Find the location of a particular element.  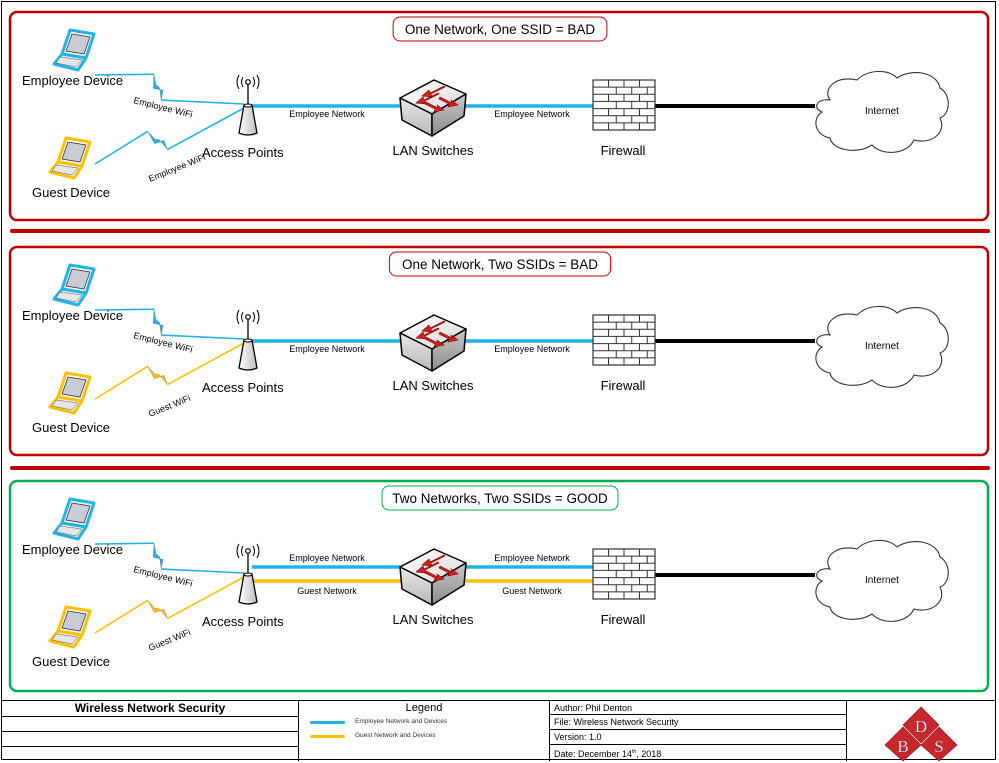

date-year: , 2018 is located at coordinates (649, 754).